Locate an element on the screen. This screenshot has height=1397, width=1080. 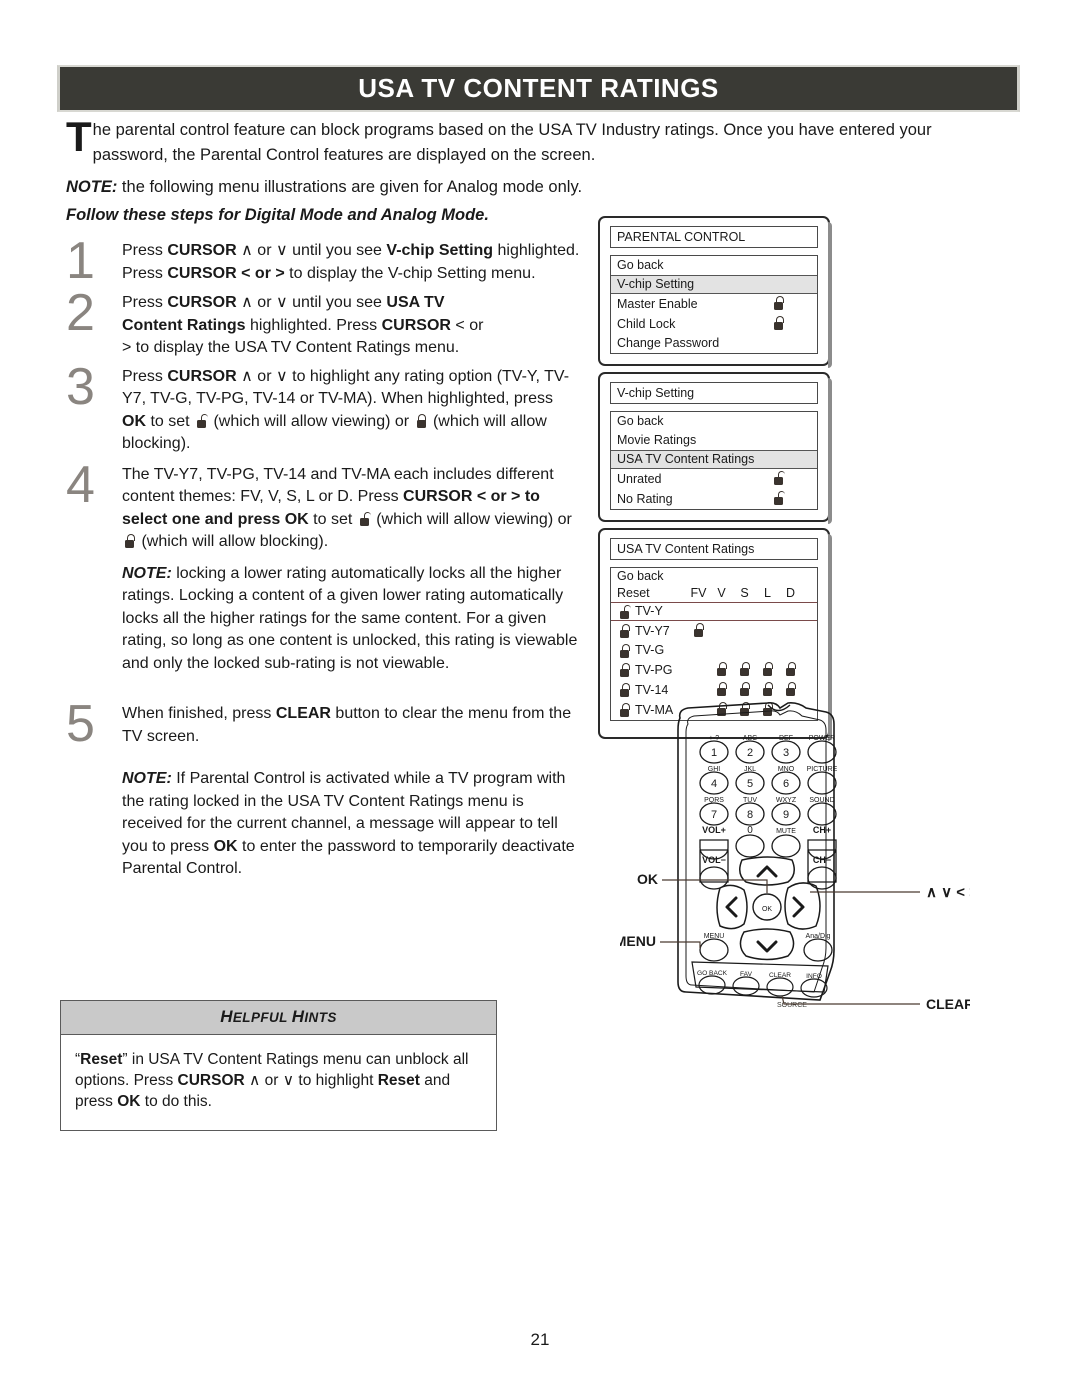
rating-row-tv-14: TV-14 is located at coordinates (714, 690).